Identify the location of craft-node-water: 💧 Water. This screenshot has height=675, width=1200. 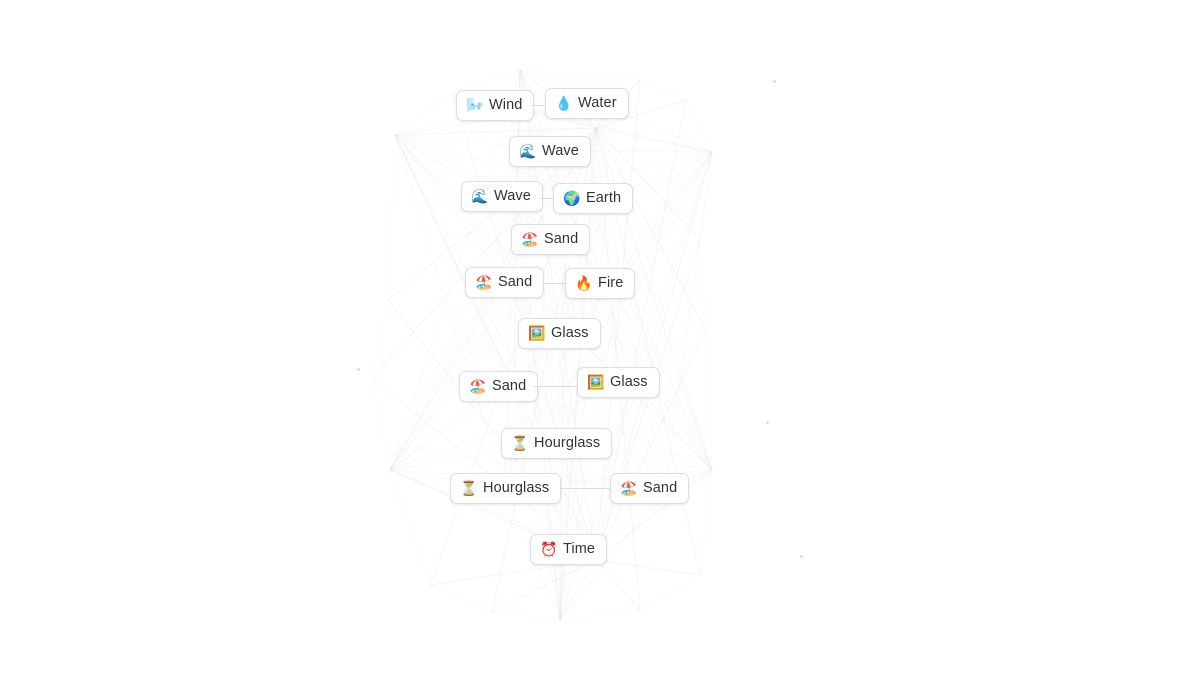
(587, 103).